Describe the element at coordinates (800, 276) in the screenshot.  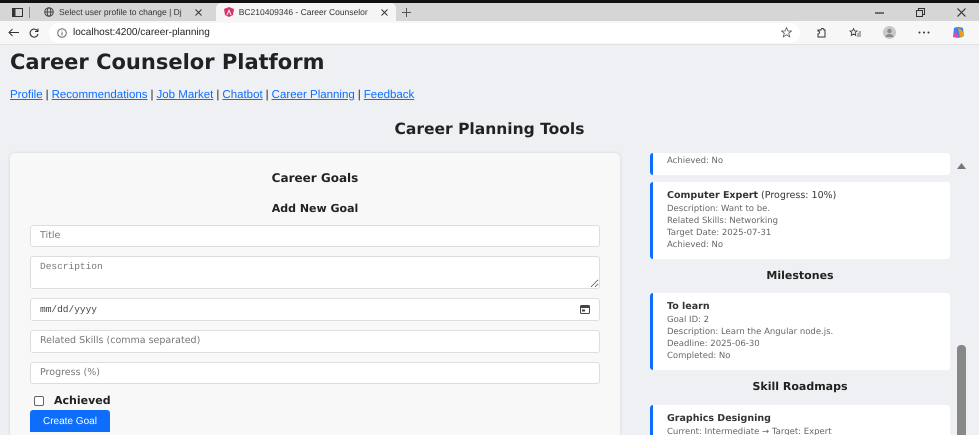
I see `section-heading: Milestones` at that location.